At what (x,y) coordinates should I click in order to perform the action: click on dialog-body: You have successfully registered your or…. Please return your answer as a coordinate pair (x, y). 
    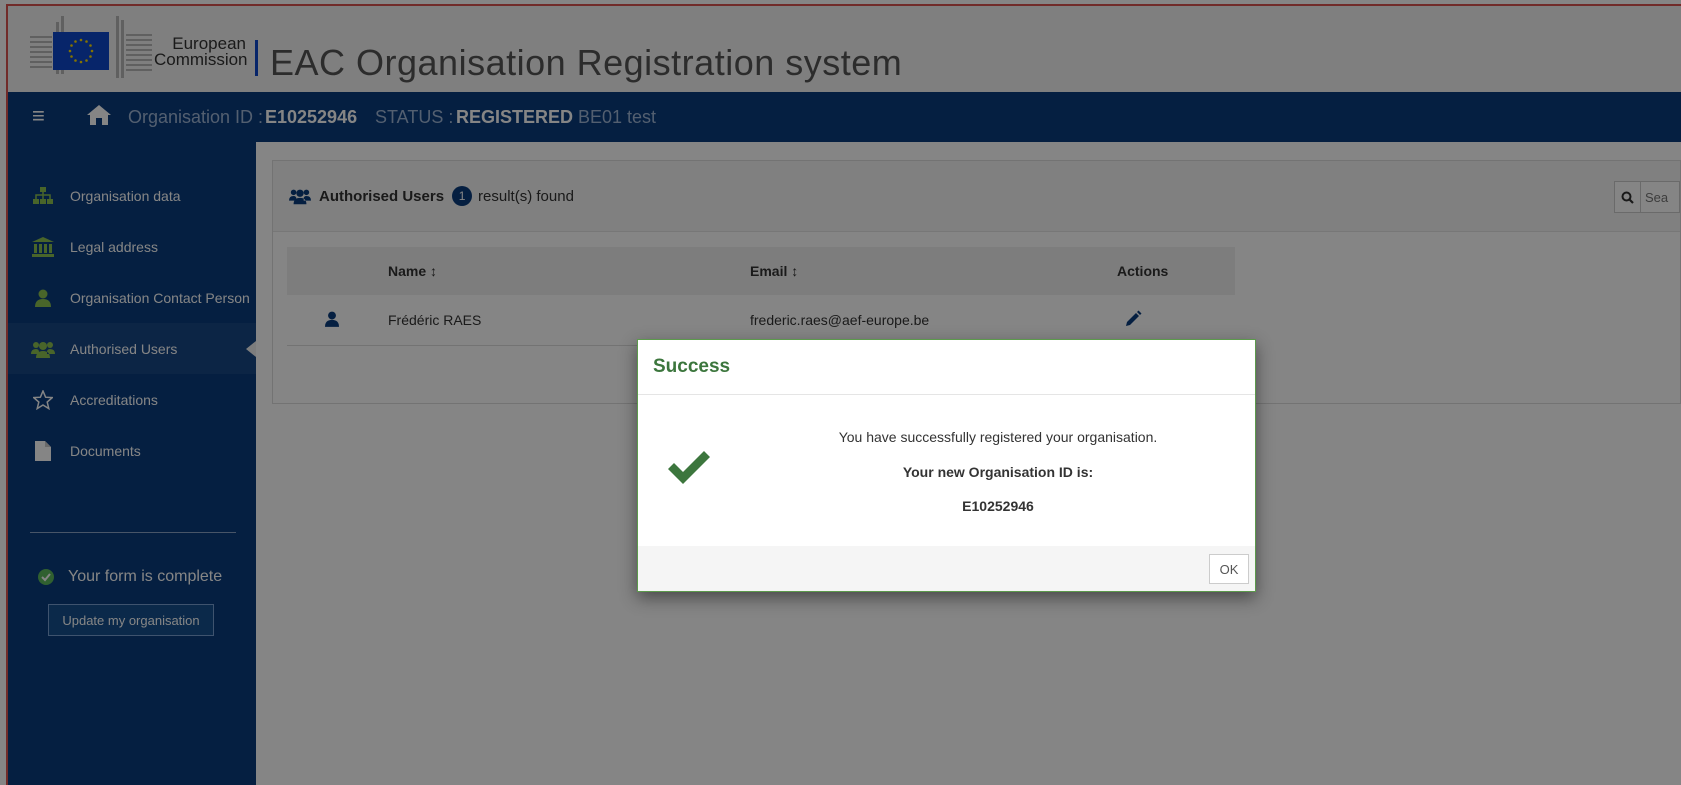
    Looking at the image, I should click on (946, 470).